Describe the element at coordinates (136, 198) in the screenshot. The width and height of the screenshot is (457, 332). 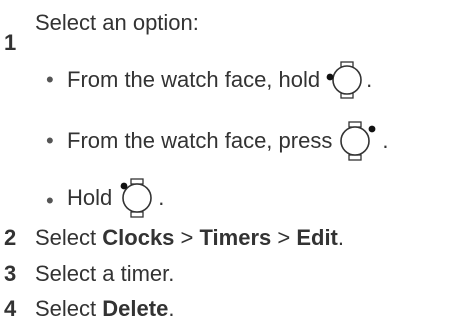
I see `watch-button-top-left-icon` at that location.